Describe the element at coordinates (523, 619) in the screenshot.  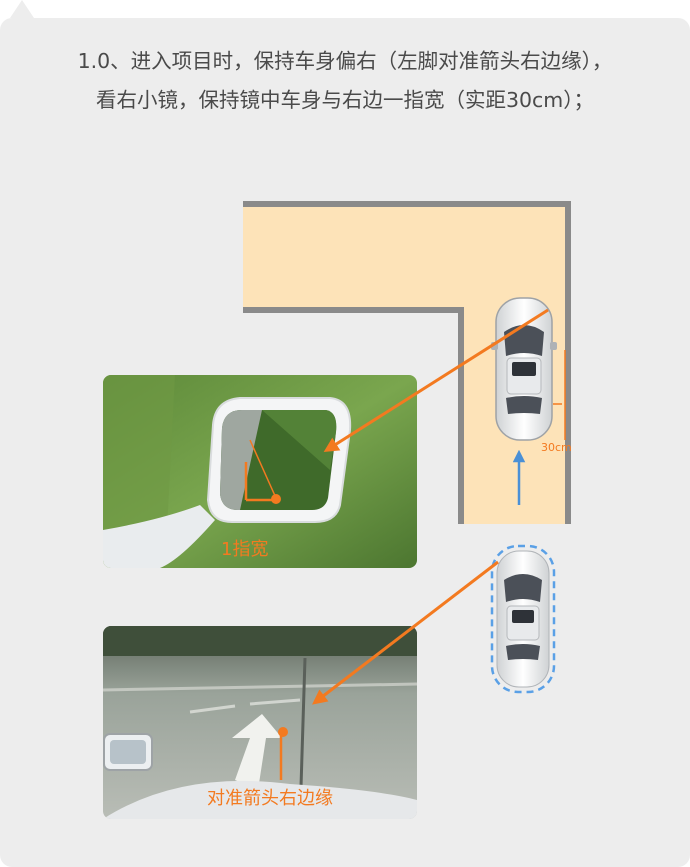
I see `car-approach-outline` at that location.